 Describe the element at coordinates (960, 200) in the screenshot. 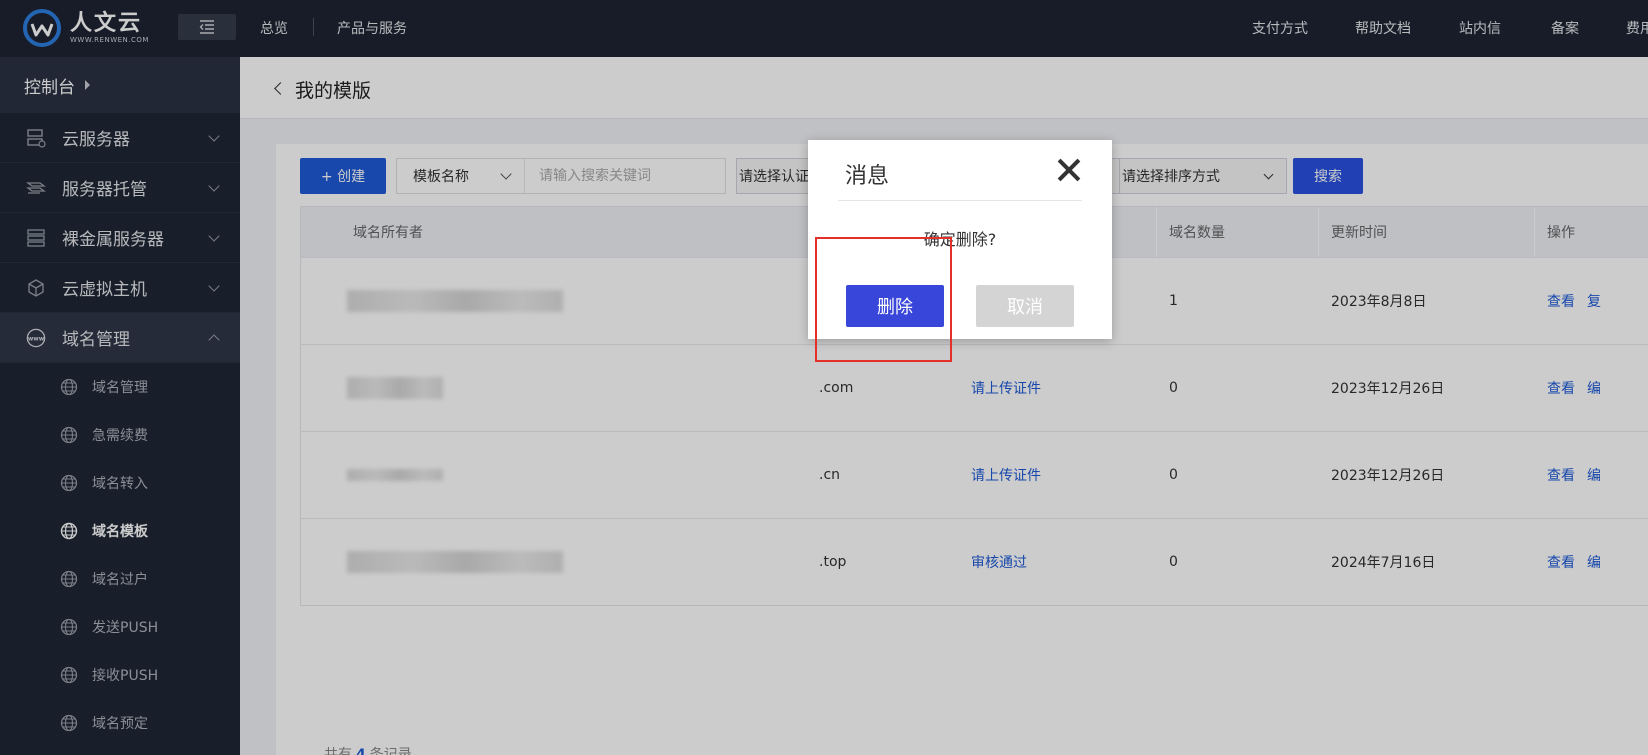

I see `dialog-divider` at that location.